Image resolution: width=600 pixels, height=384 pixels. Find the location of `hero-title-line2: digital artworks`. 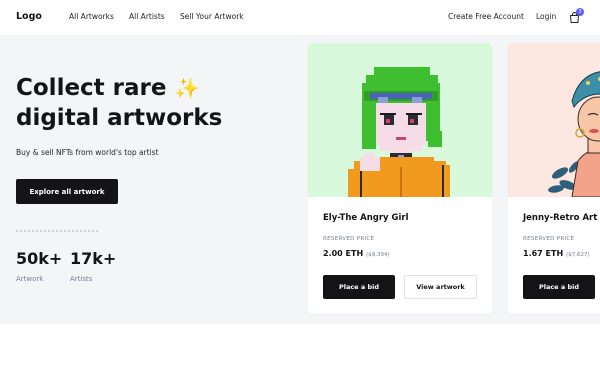

hero-title-line2: digital artworks is located at coordinates (119, 118).